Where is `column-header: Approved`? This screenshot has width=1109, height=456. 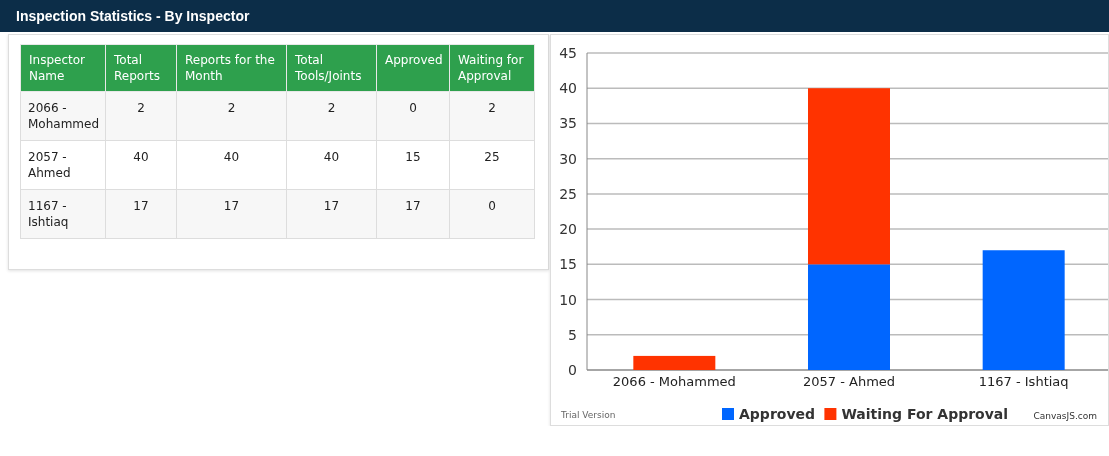
column-header: Approved is located at coordinates (413, 68).